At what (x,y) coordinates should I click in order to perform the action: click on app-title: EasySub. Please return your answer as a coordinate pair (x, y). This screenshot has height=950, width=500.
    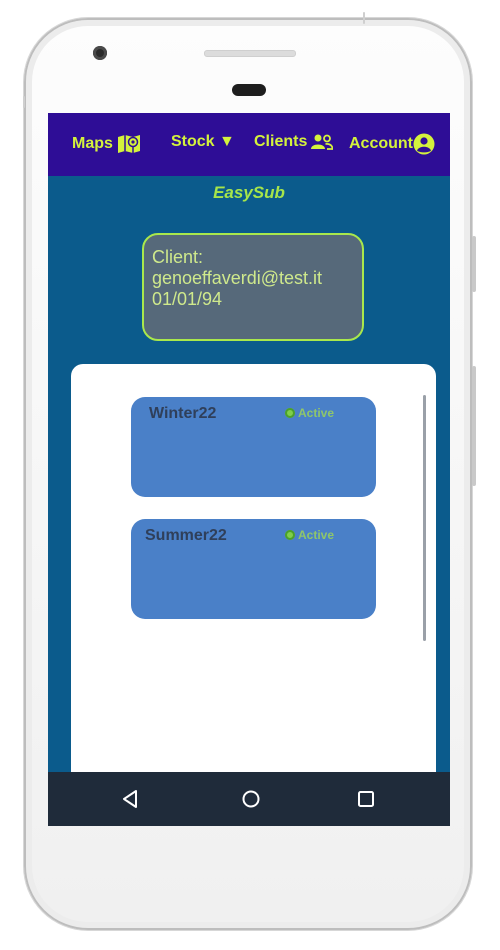
    Looking at the image, I should click on (249, 192).